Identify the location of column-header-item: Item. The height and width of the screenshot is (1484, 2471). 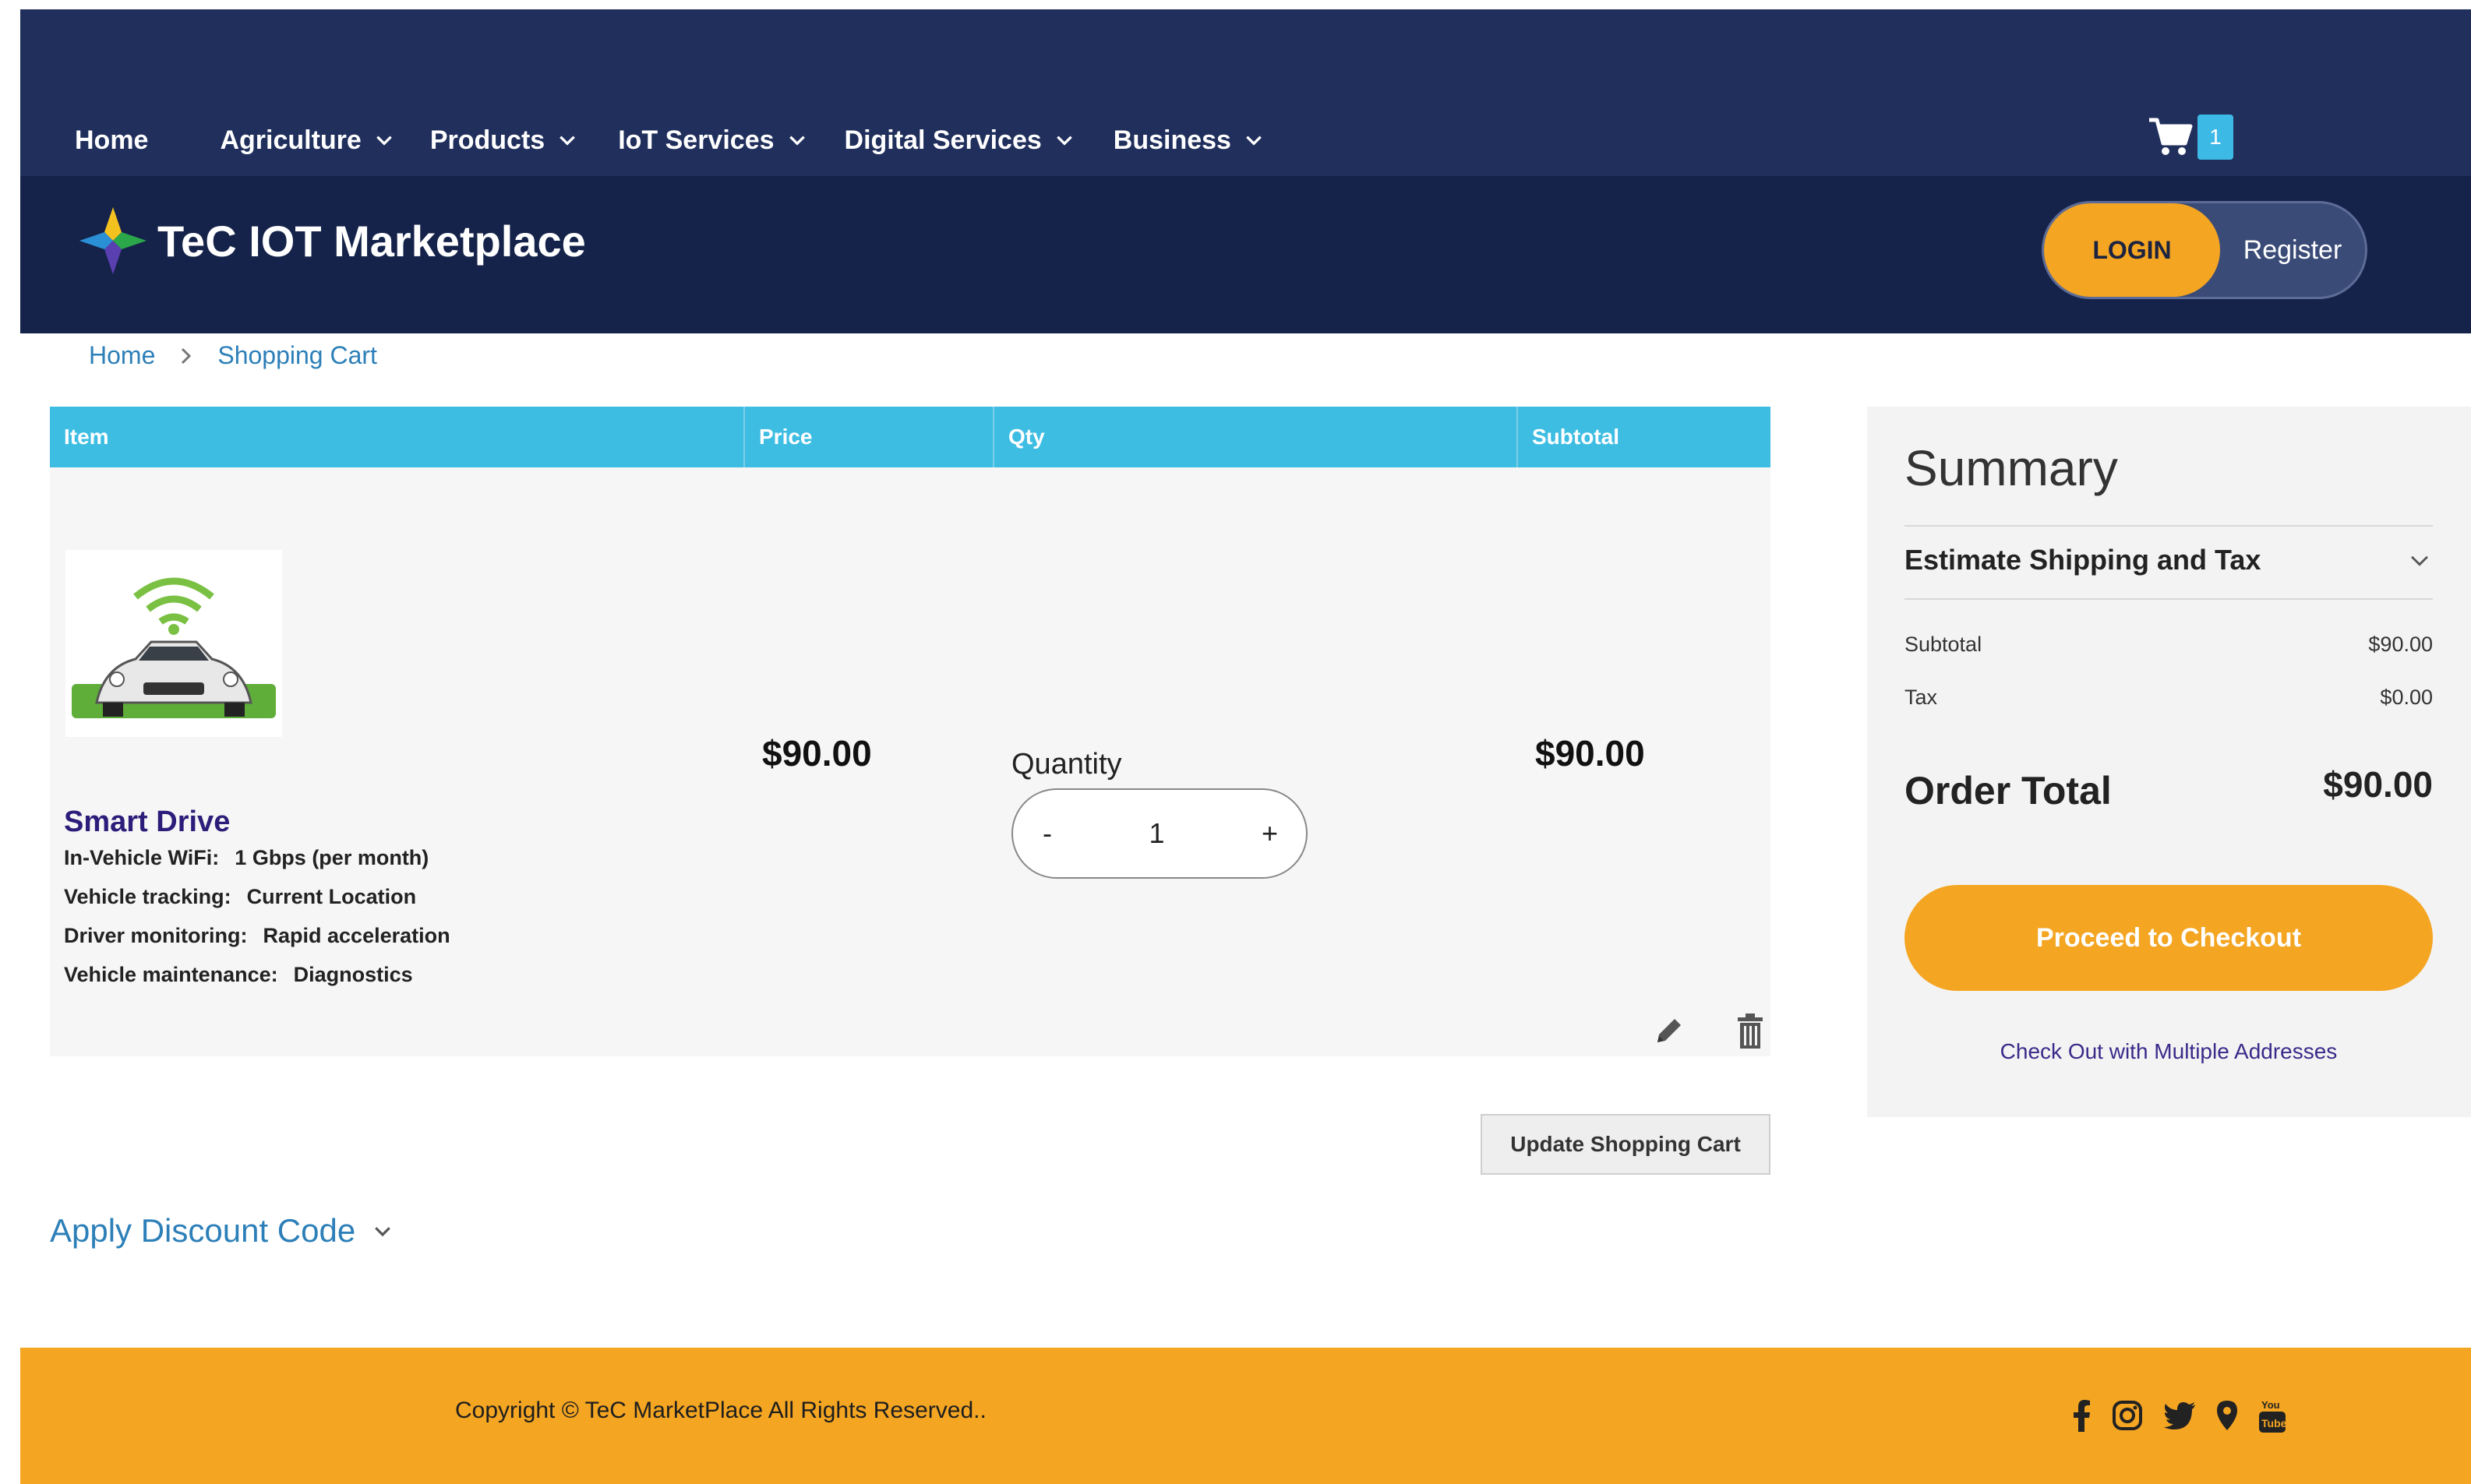
(397, 437).